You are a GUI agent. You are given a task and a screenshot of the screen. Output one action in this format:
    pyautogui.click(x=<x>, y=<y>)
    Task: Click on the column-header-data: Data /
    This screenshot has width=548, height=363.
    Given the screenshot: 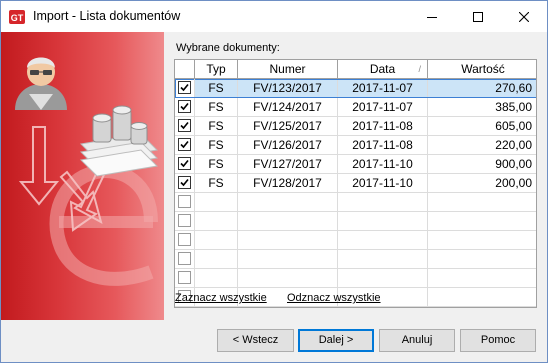 What is the action you would take?
    pyautogui.click(x=383, y=69)
    